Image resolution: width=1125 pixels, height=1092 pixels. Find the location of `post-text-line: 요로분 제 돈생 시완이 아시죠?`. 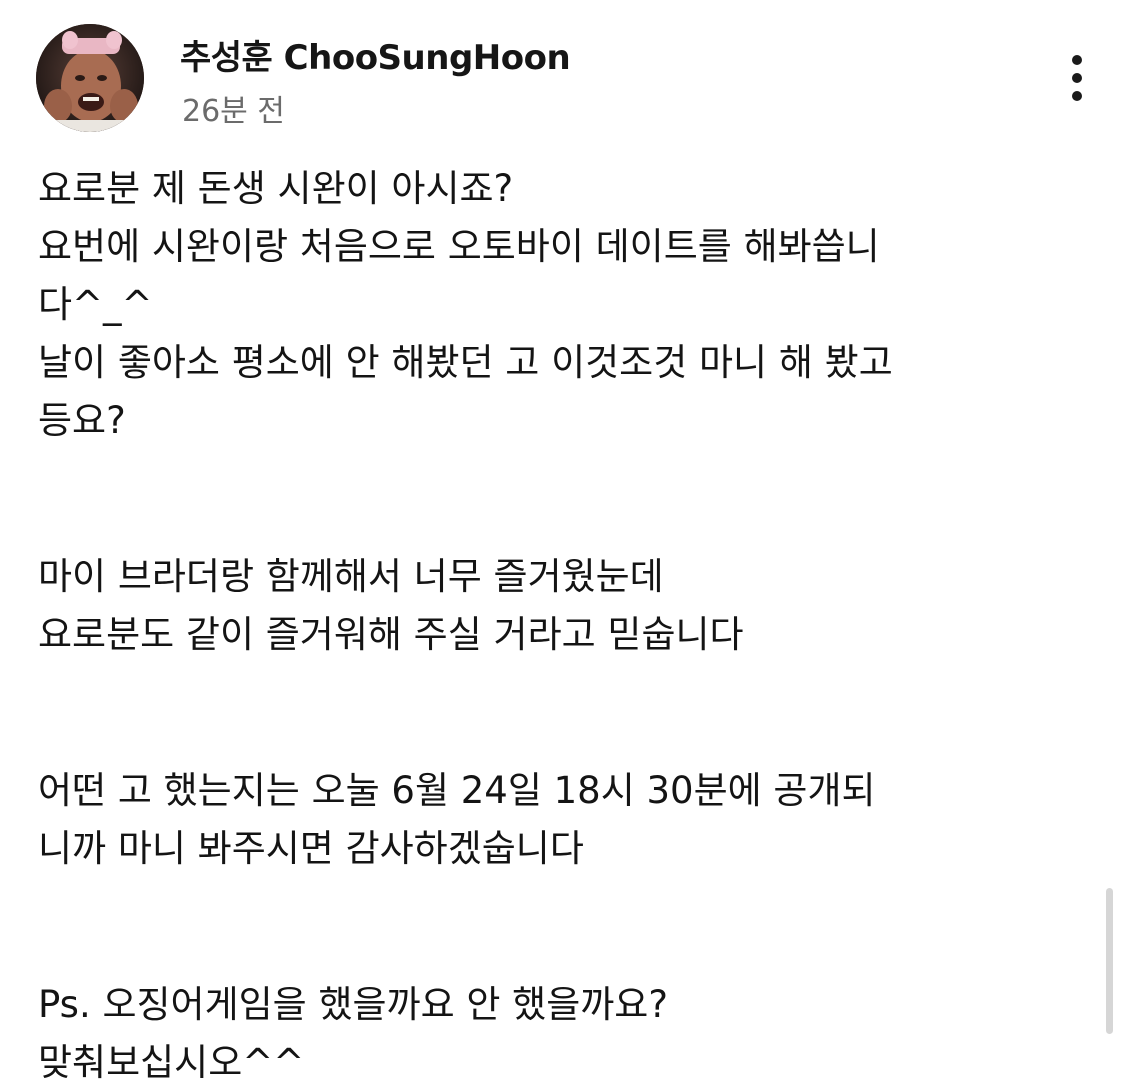

post-text-line: 요로분 제 돈생 시완이 아시죠? is located at coordinates (276, 188).